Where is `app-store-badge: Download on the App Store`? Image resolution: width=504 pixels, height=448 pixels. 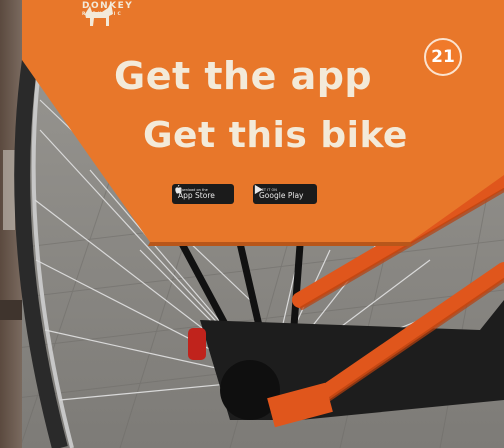 app-store-badge: Download on the App Store is located at coordinates (203, 194).